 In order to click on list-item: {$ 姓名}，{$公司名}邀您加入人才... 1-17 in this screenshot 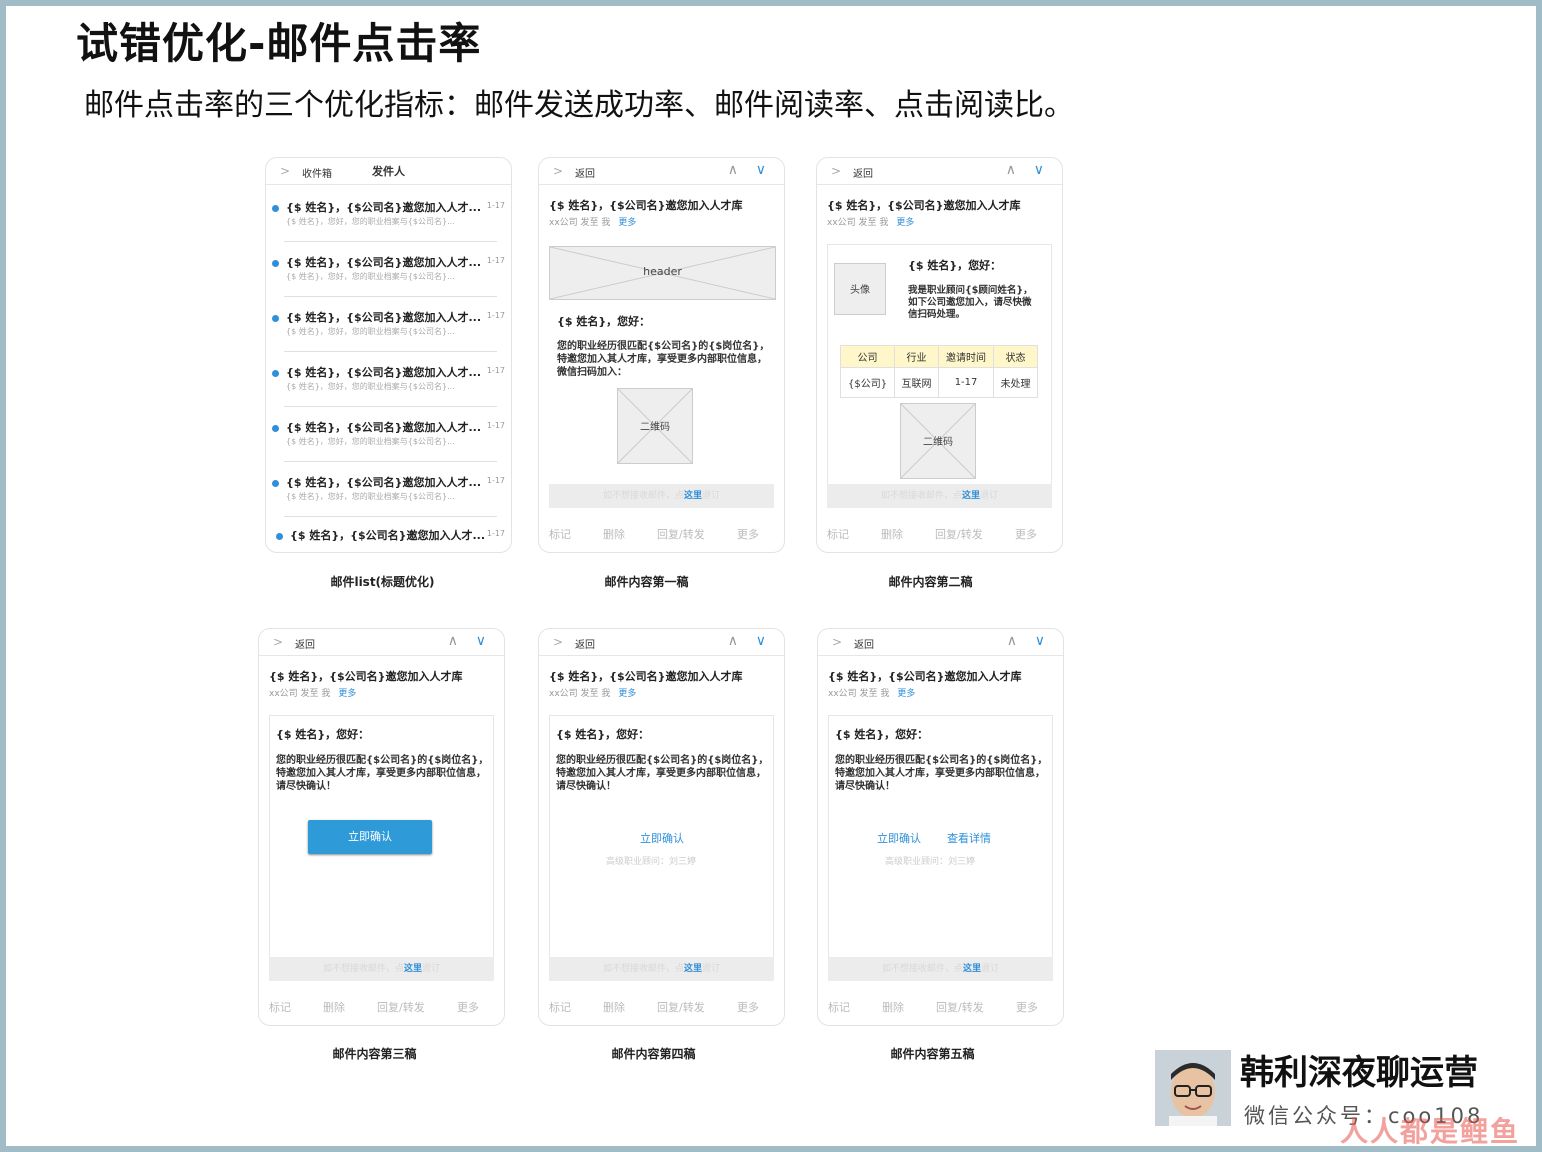, I will do `click(390, 534)`.